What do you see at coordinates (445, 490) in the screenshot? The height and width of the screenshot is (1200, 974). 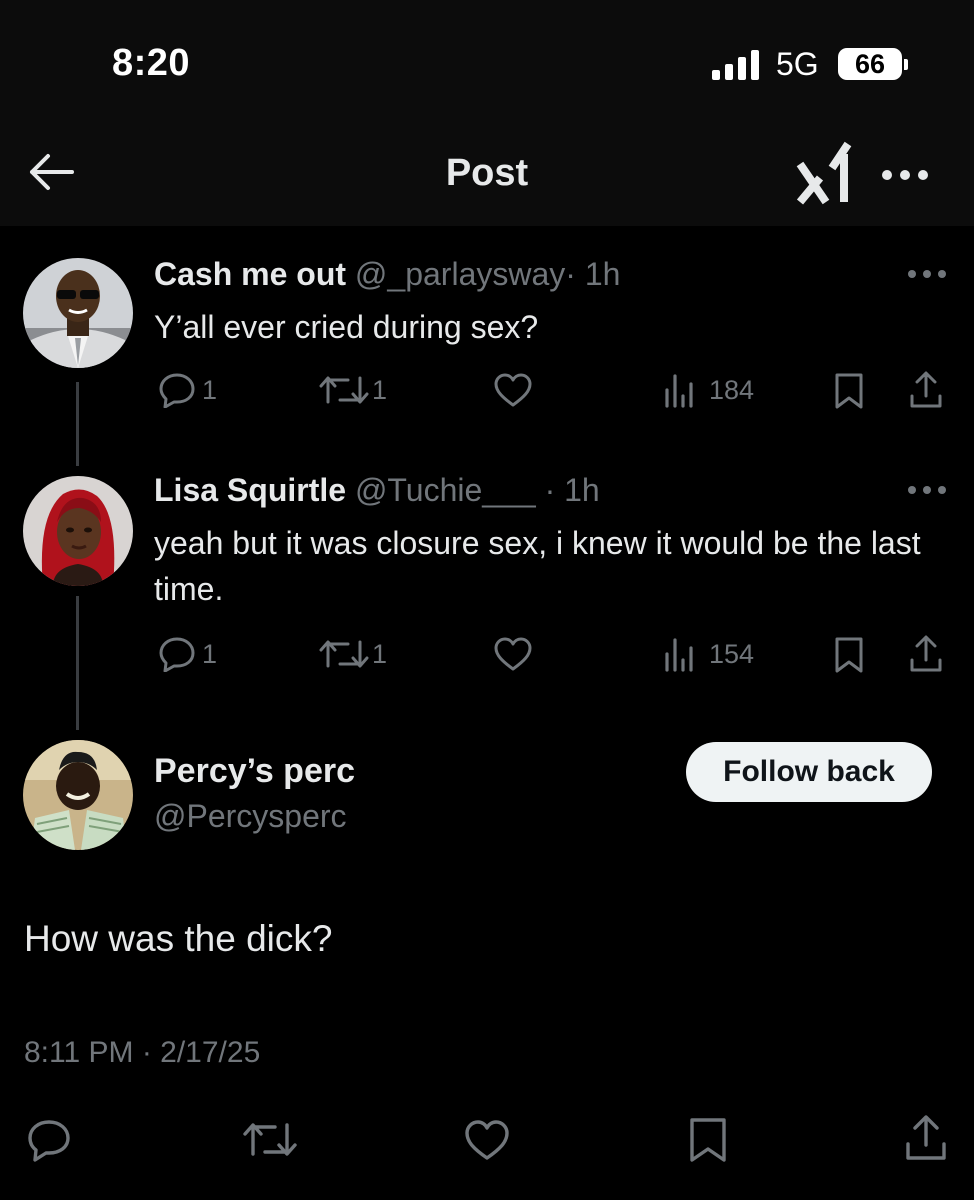 I see `author-handle: @Tuchie___` at bounding box center [445, 490].